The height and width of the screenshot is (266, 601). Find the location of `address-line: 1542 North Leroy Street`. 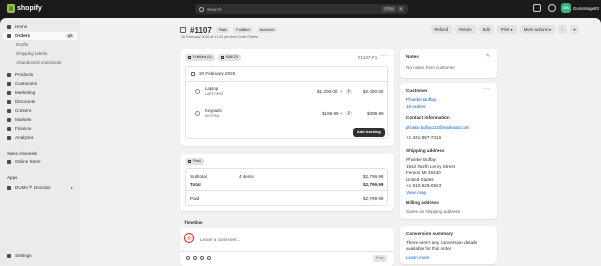

address-line: 1542 North Leroy Street is located at coordinates (431, 166).